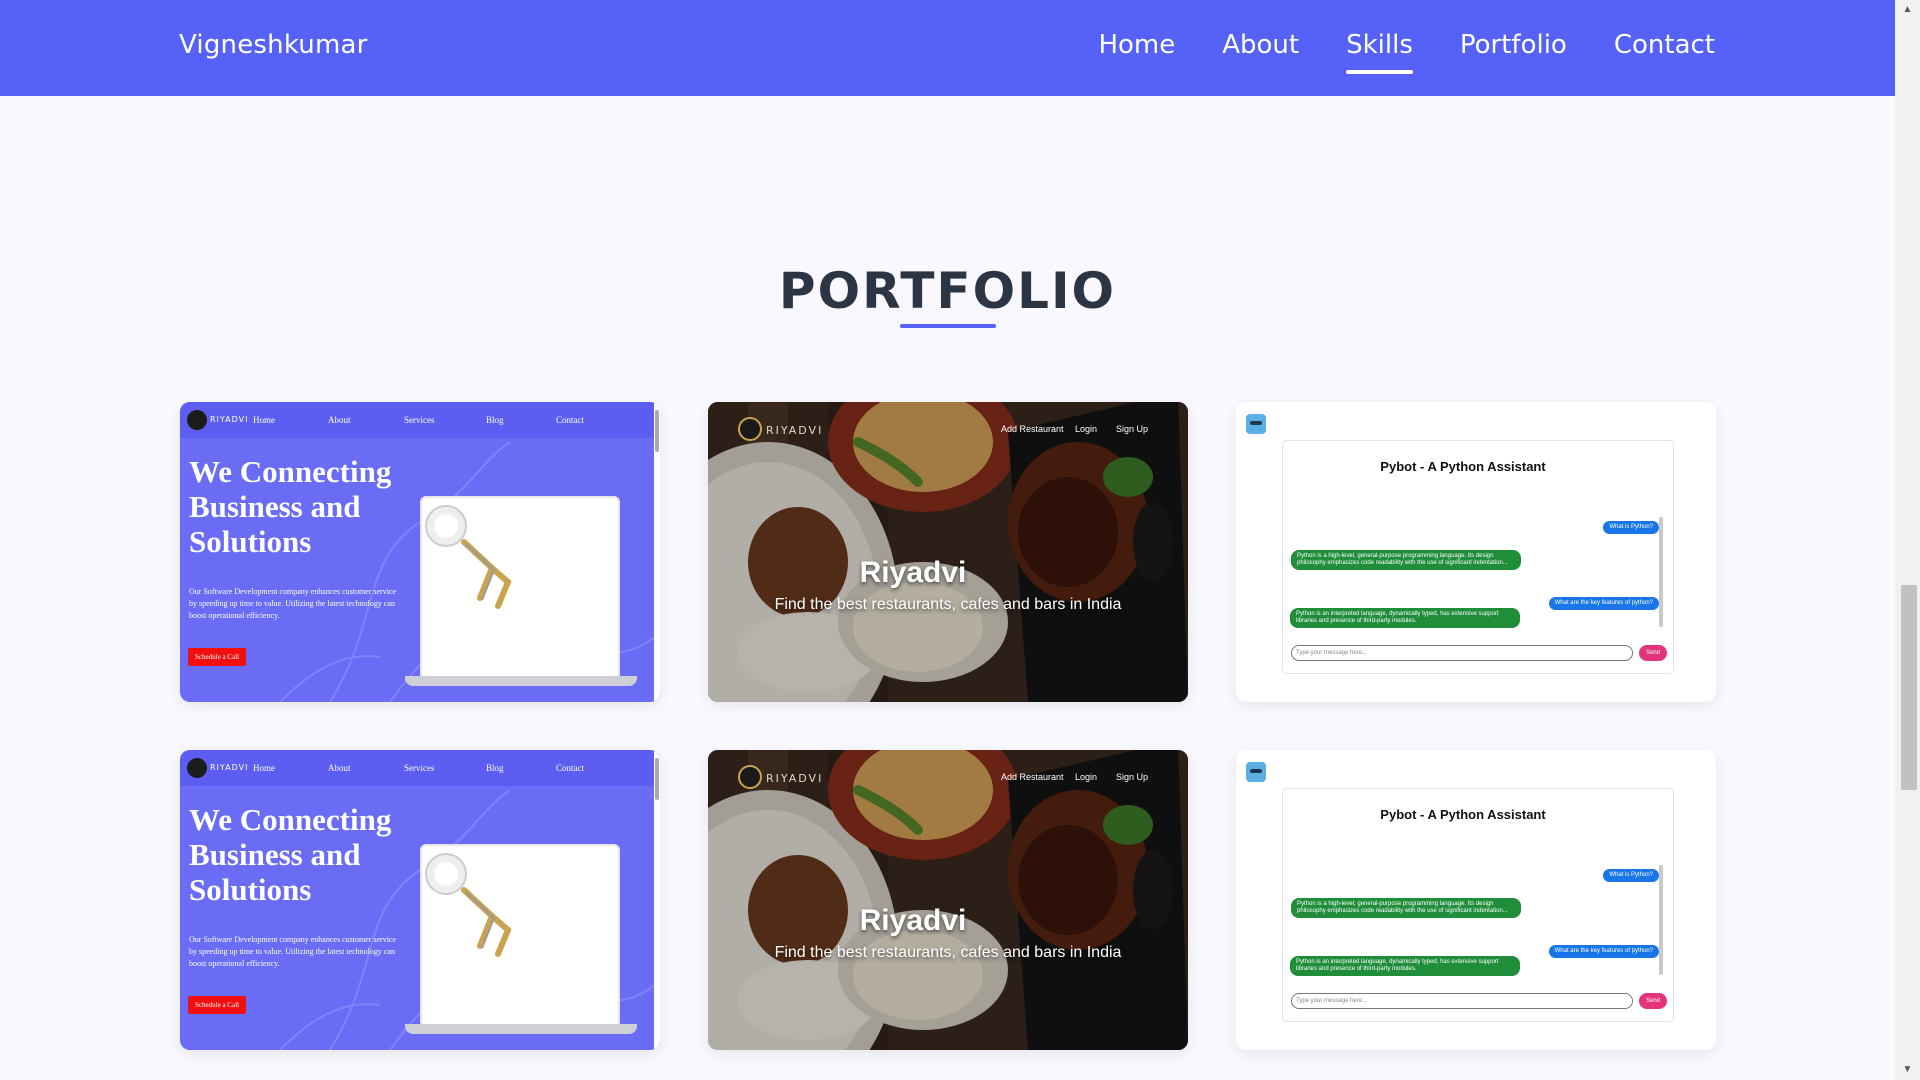  I want to click on scroll-up-arrow-icon: ▲, so click(1907, 10).